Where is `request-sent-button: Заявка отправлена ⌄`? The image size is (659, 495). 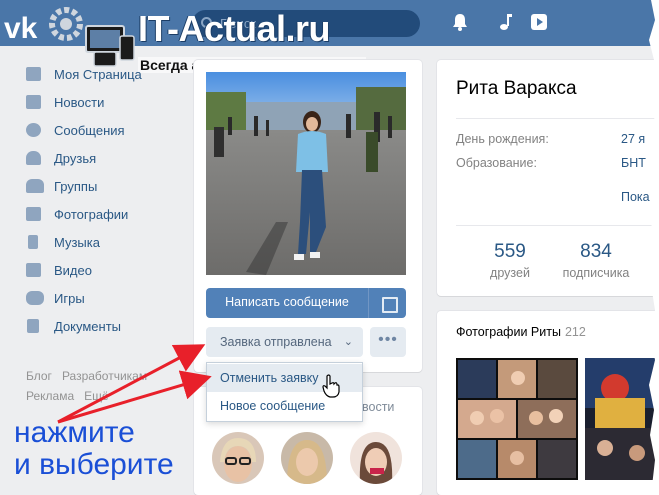 request-sent-button: Заявка отправлена ⌄ is located at coordinates (284, 342).